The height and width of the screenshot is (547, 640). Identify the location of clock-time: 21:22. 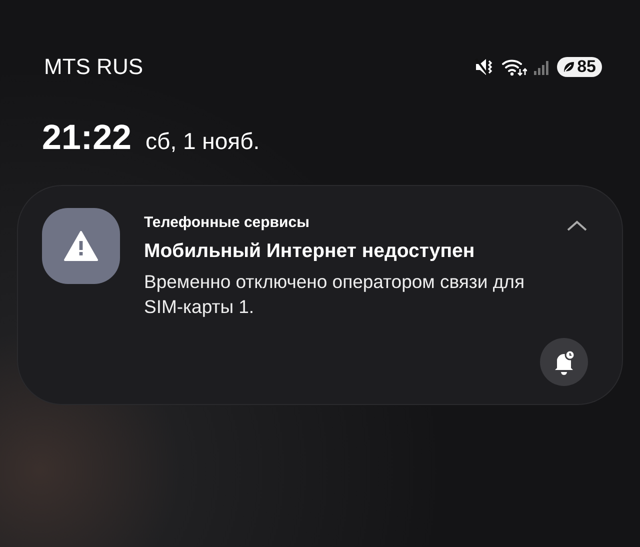
(87, 138).